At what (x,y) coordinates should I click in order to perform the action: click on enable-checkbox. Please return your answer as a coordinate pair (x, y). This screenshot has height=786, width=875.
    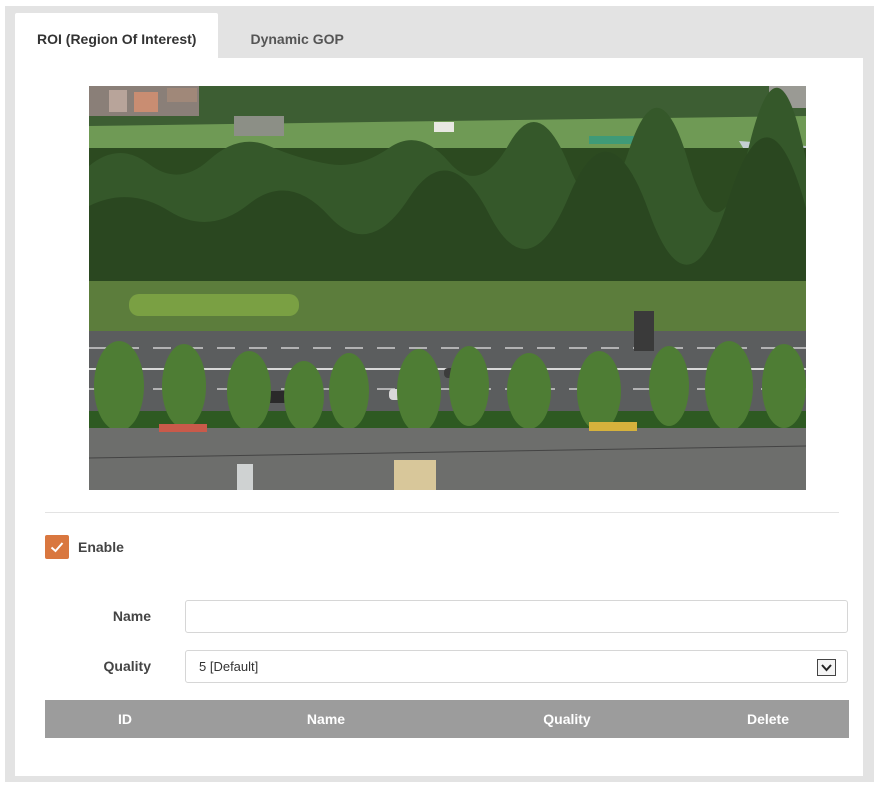
    Looking at the image, I should click on (57, 547).